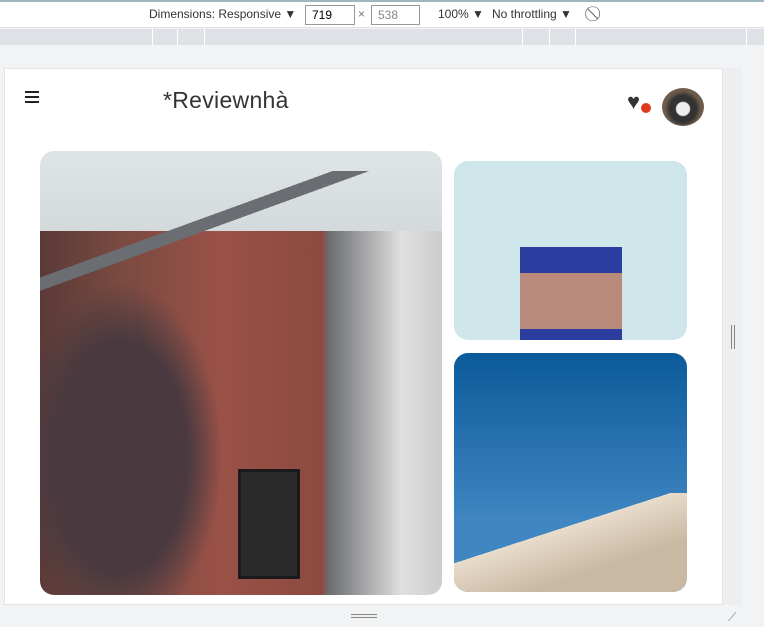 Image resolution: width=764 pixels, height=627 pixels. Describe the element at coordinates (732, 617) in the screenshot. I see `corner-resize-handle: ⟋` at that location.